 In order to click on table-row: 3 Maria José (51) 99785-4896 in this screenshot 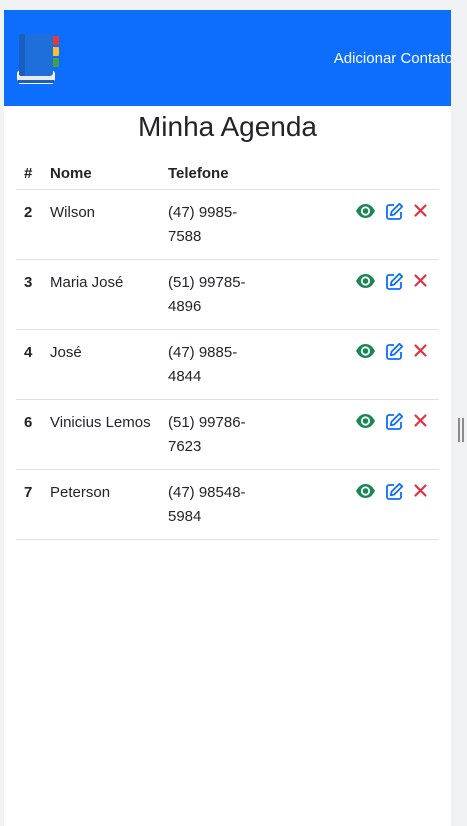, I will do `click(227, 294)`.